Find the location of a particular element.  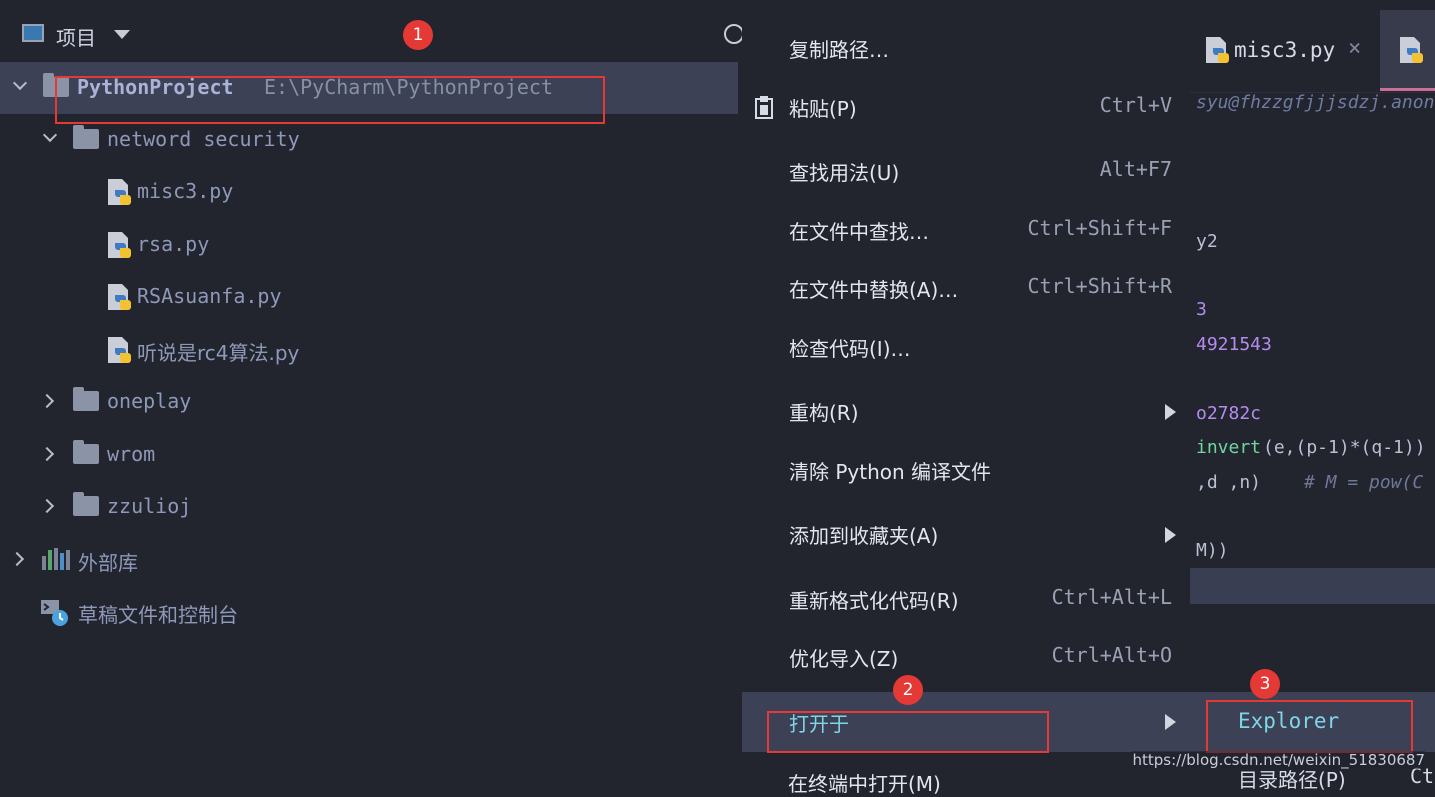

menu-item-label: 重新格式化代码(R) is located at coordinates (874, 601).